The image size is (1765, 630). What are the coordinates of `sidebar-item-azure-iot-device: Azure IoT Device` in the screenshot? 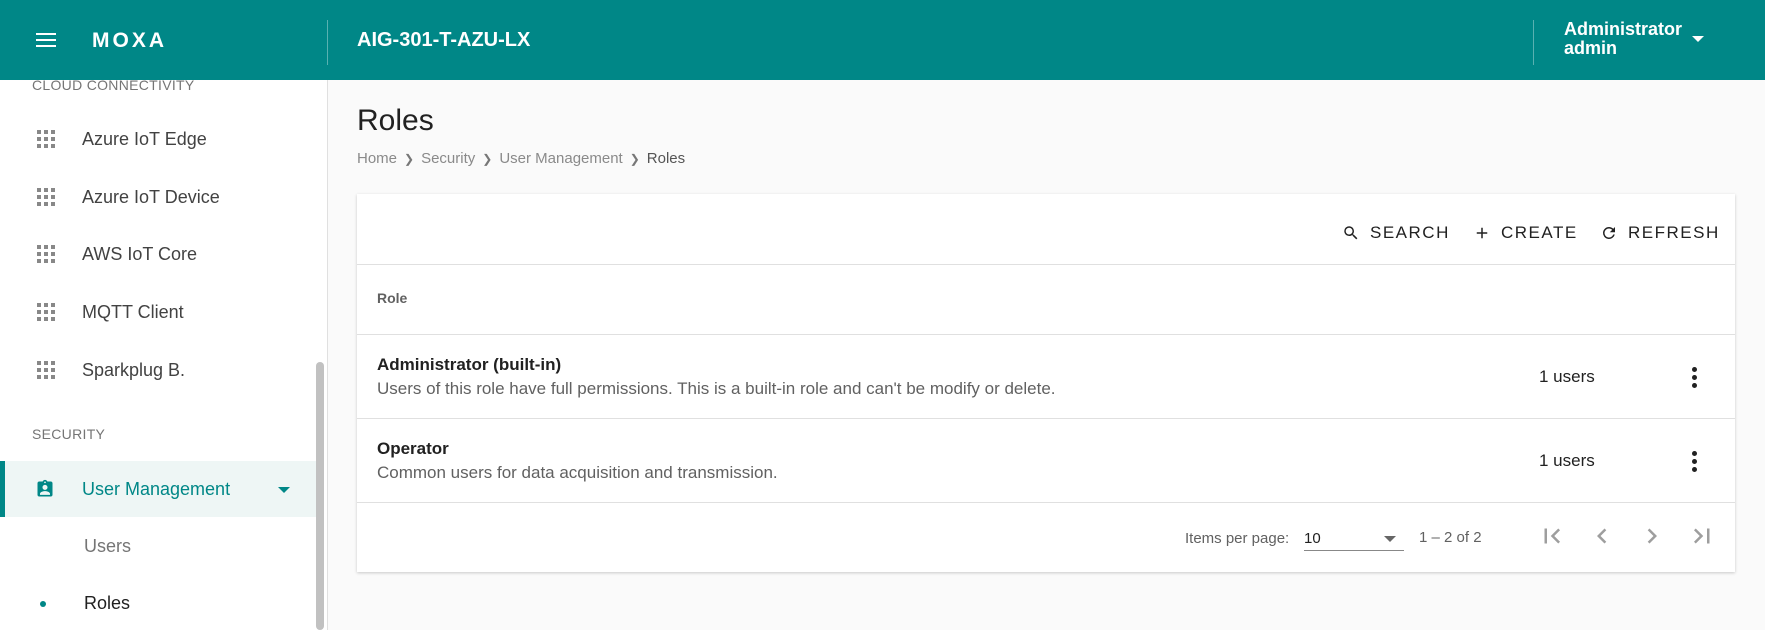 It's located at (160, 197).